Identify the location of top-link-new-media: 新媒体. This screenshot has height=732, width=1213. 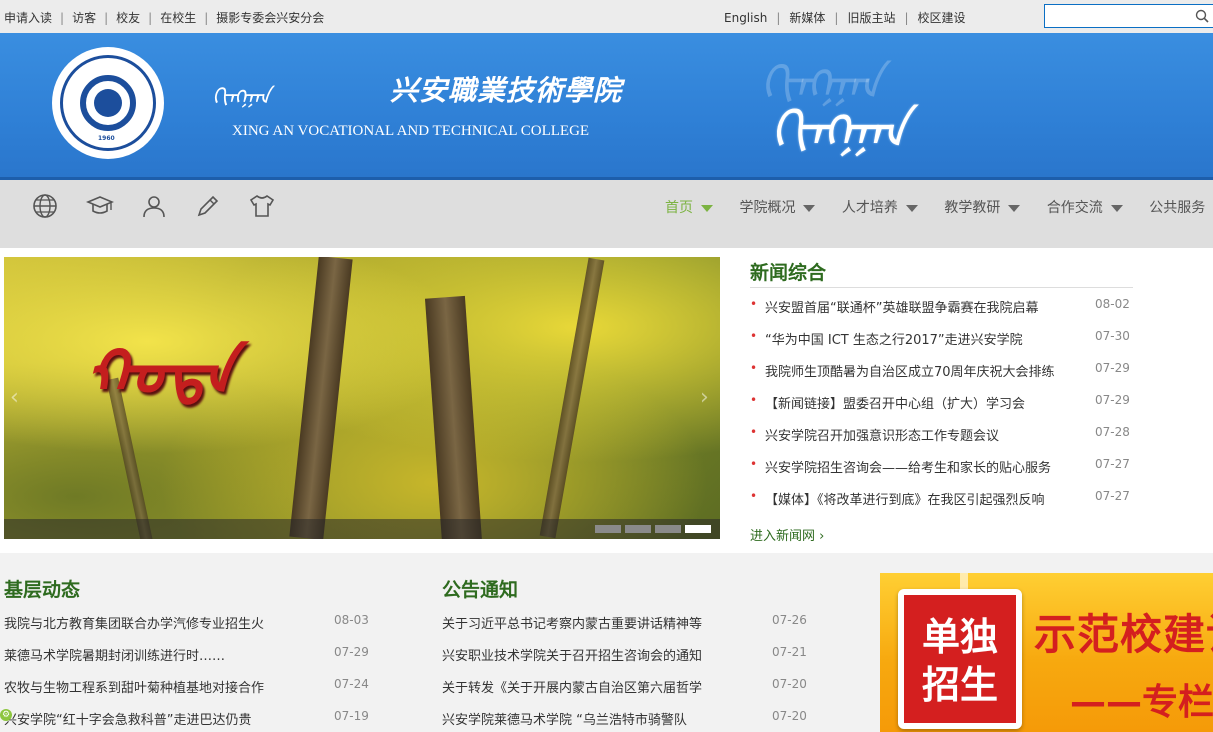
(807, 18).